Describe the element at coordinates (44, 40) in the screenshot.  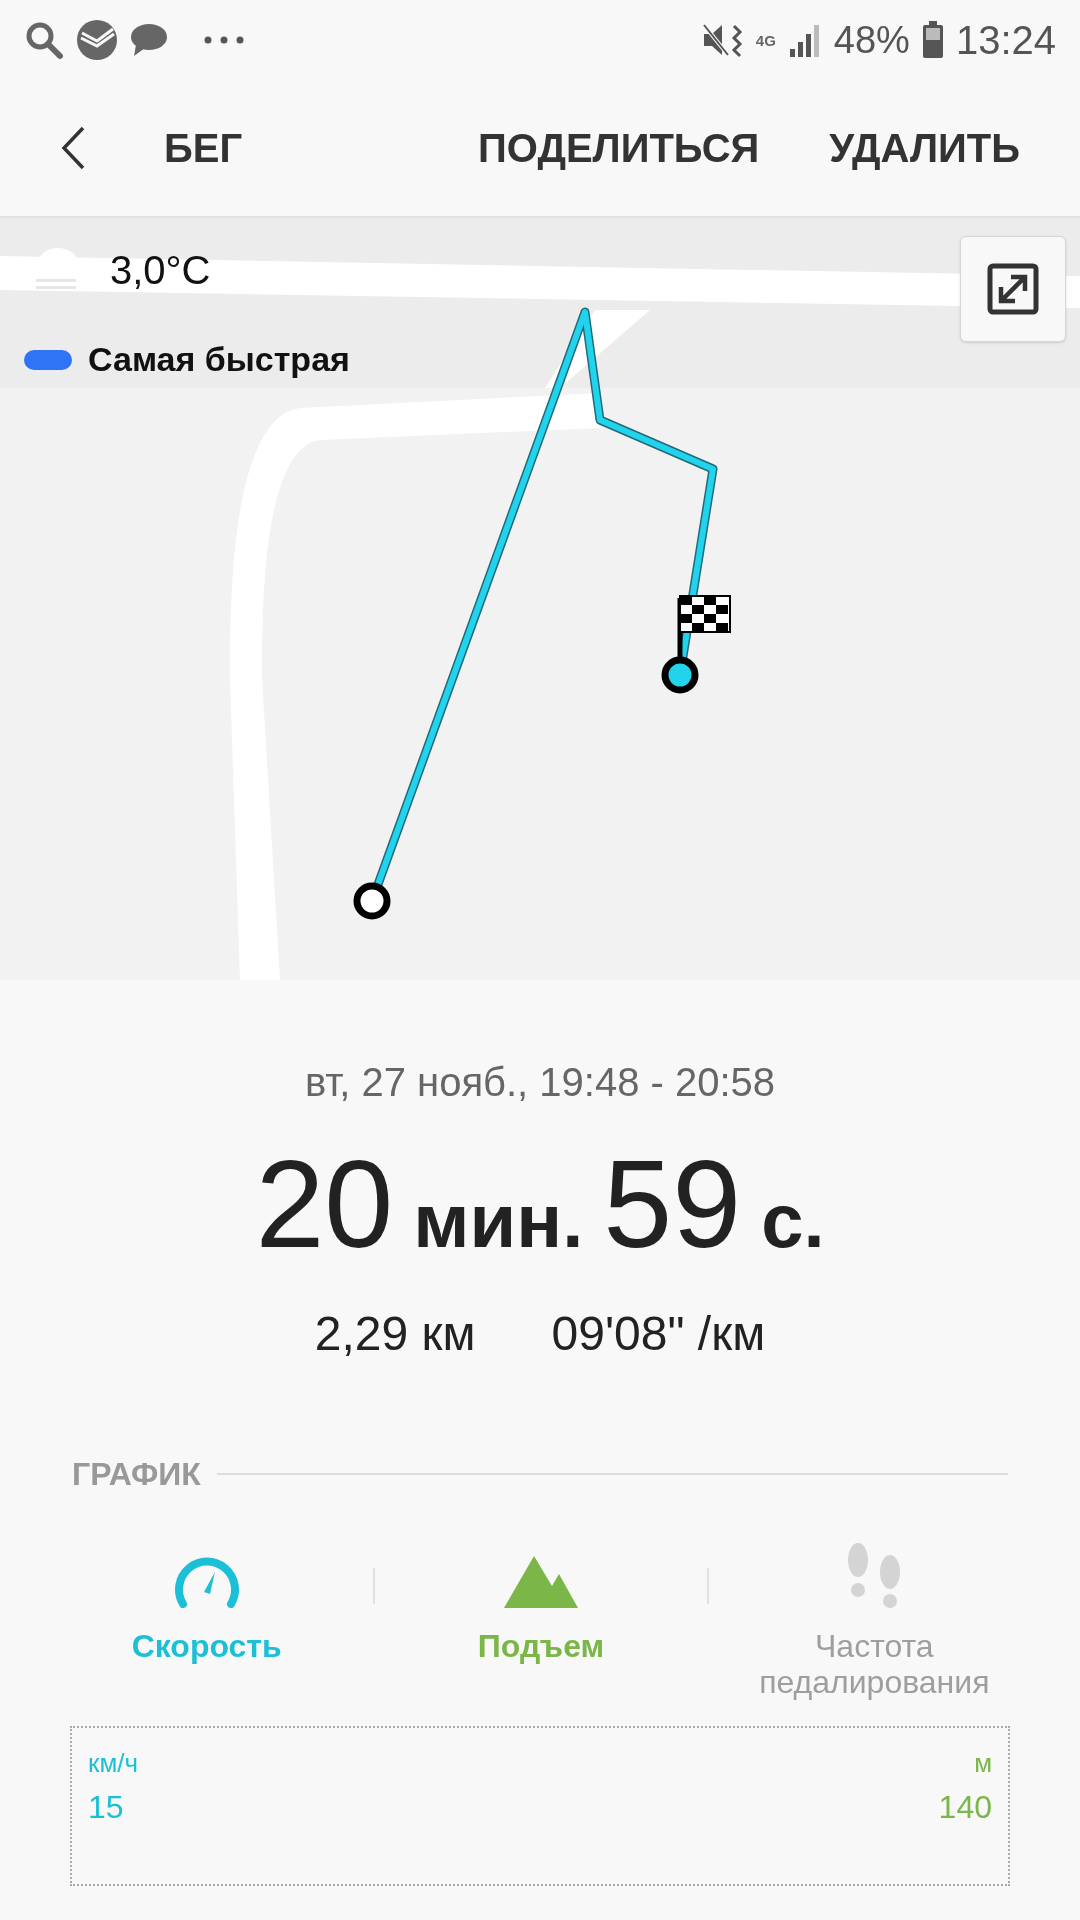
I see `search-icon` at that location.